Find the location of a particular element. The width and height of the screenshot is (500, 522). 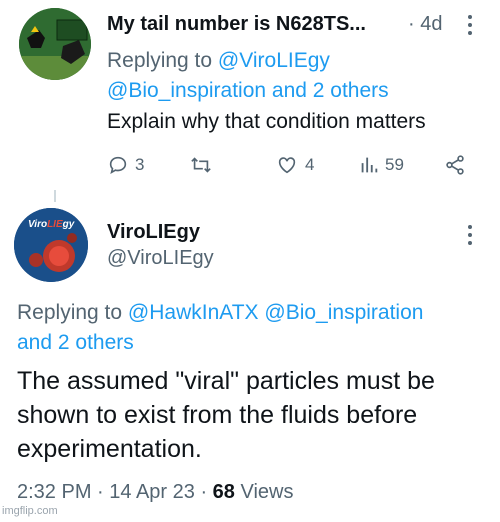

reply-button: 3 is located at coordinates (125, 165).